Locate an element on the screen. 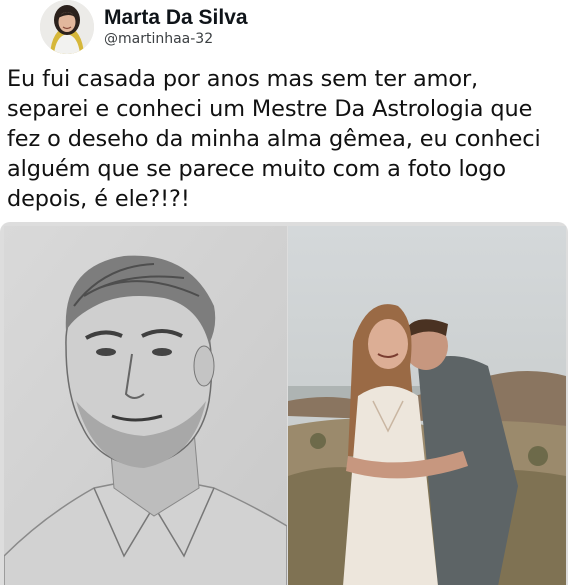  author-name: Marta Da Silva is located at coordinates (176, 18).